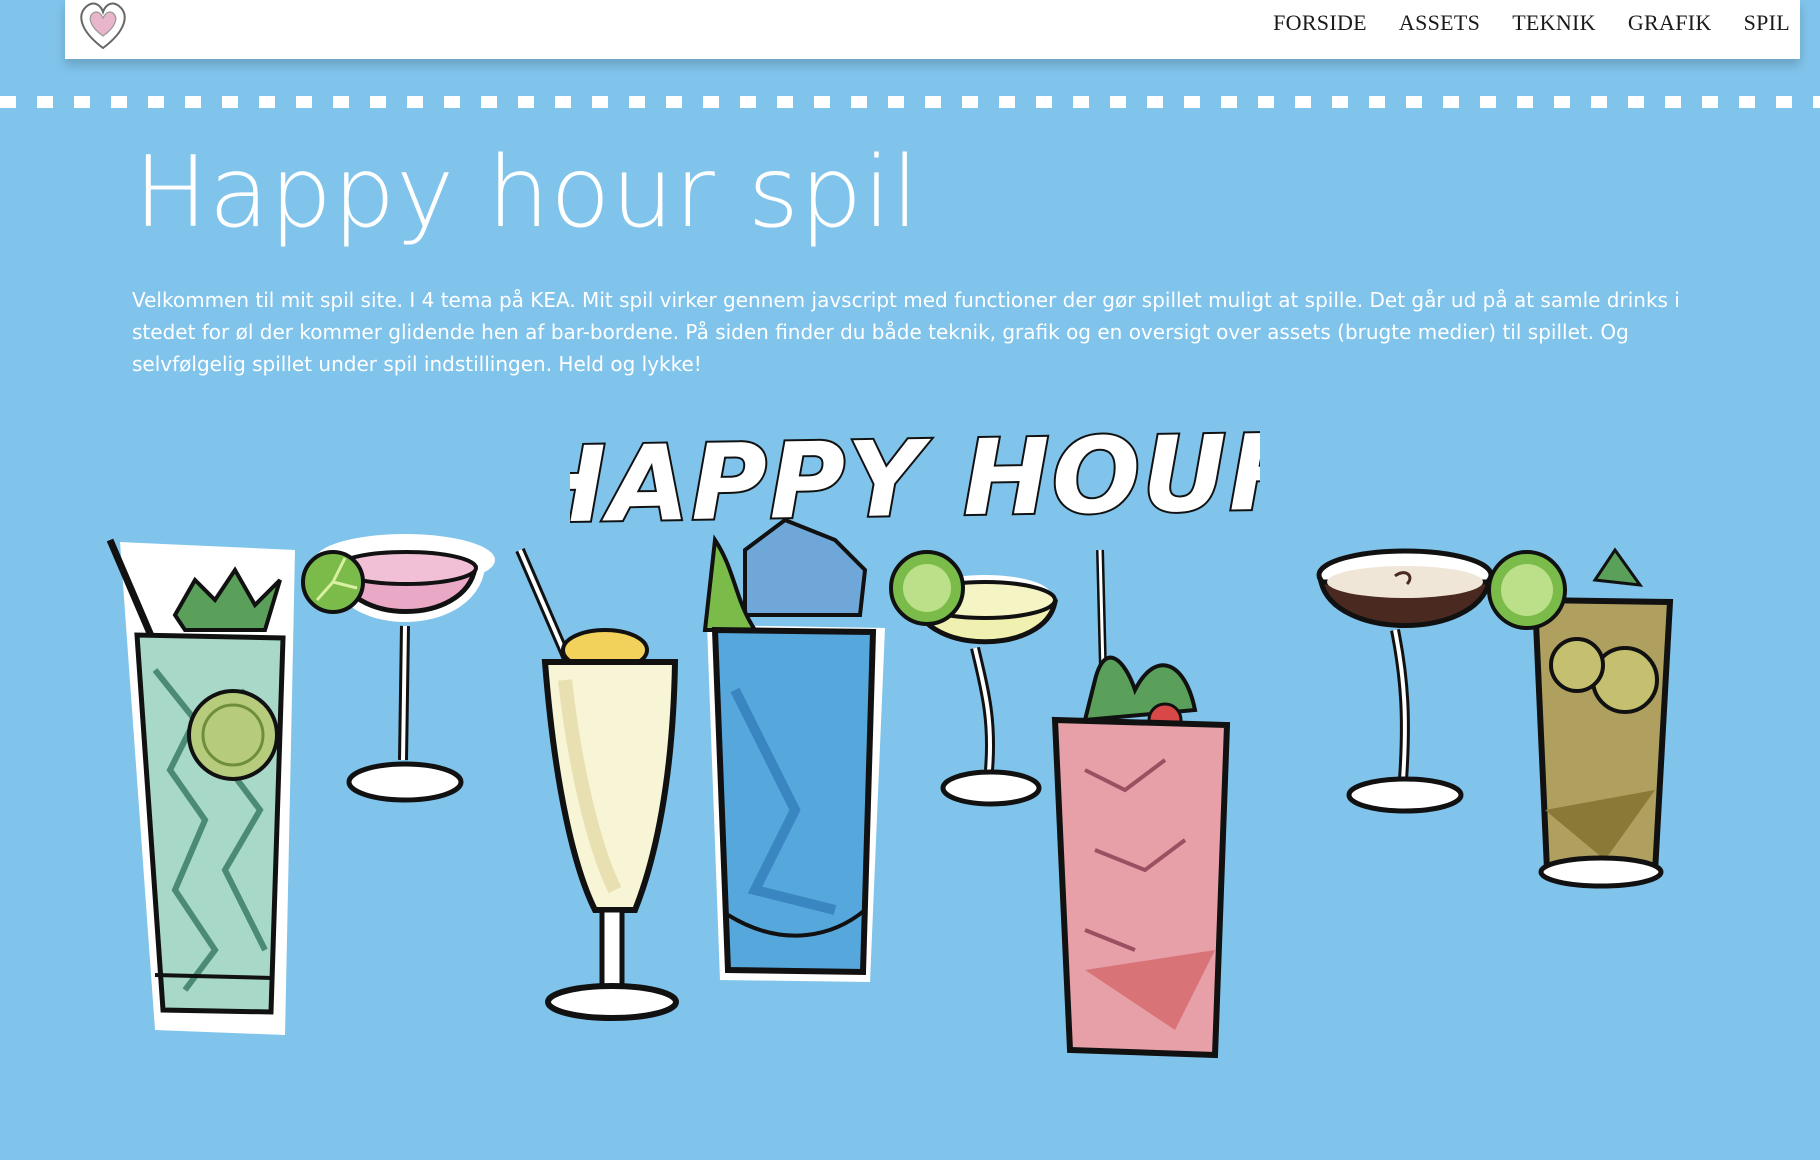  Describe the element at coordinates (932, 29) in the screenshot. I see `top-navbar: FORSIDE ASSETS TEKNIK GRAFIK SPIL` at that location.